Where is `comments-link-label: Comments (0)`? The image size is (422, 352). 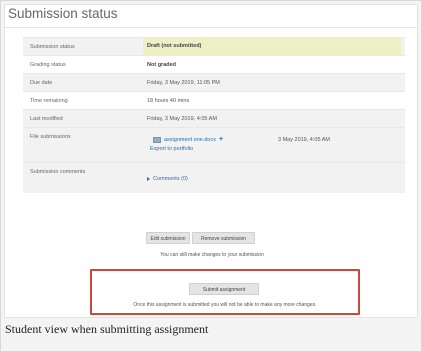 comments-link-label: Comments (0) is located at coordinates (170, 179).